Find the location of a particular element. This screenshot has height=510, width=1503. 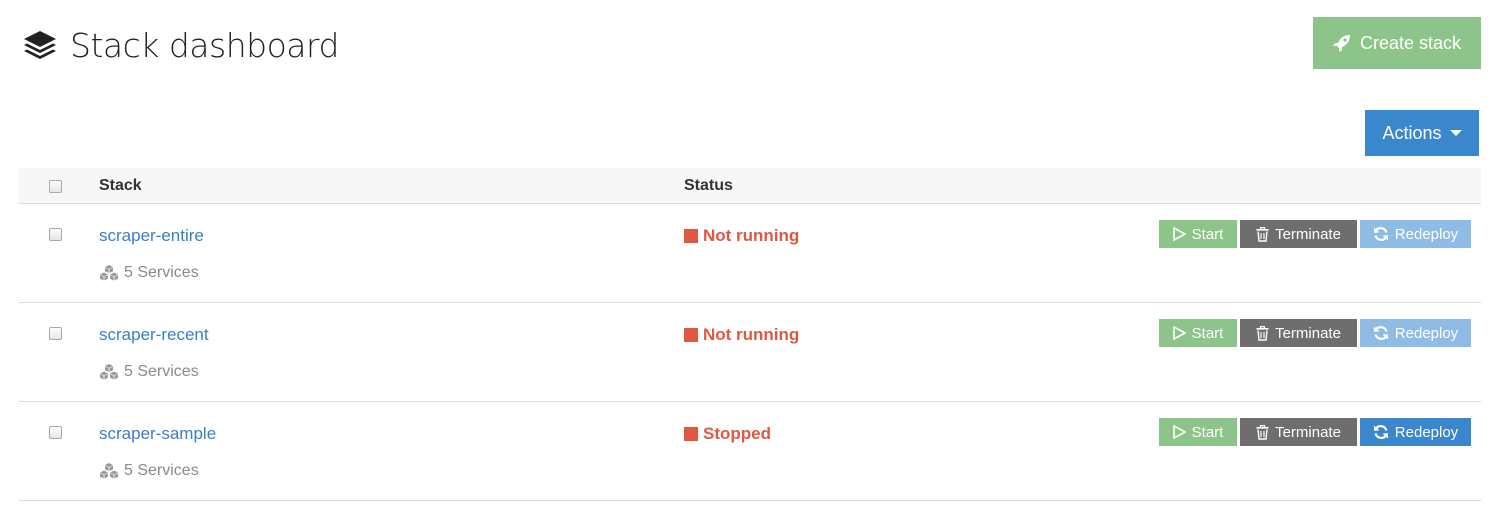

column-header-status: Status is located at coordinates (708, 185).